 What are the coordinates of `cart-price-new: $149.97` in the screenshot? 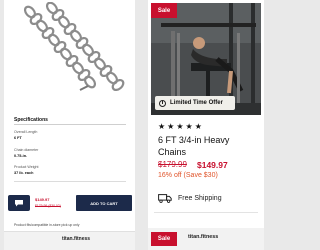 It's located at (42, 199).